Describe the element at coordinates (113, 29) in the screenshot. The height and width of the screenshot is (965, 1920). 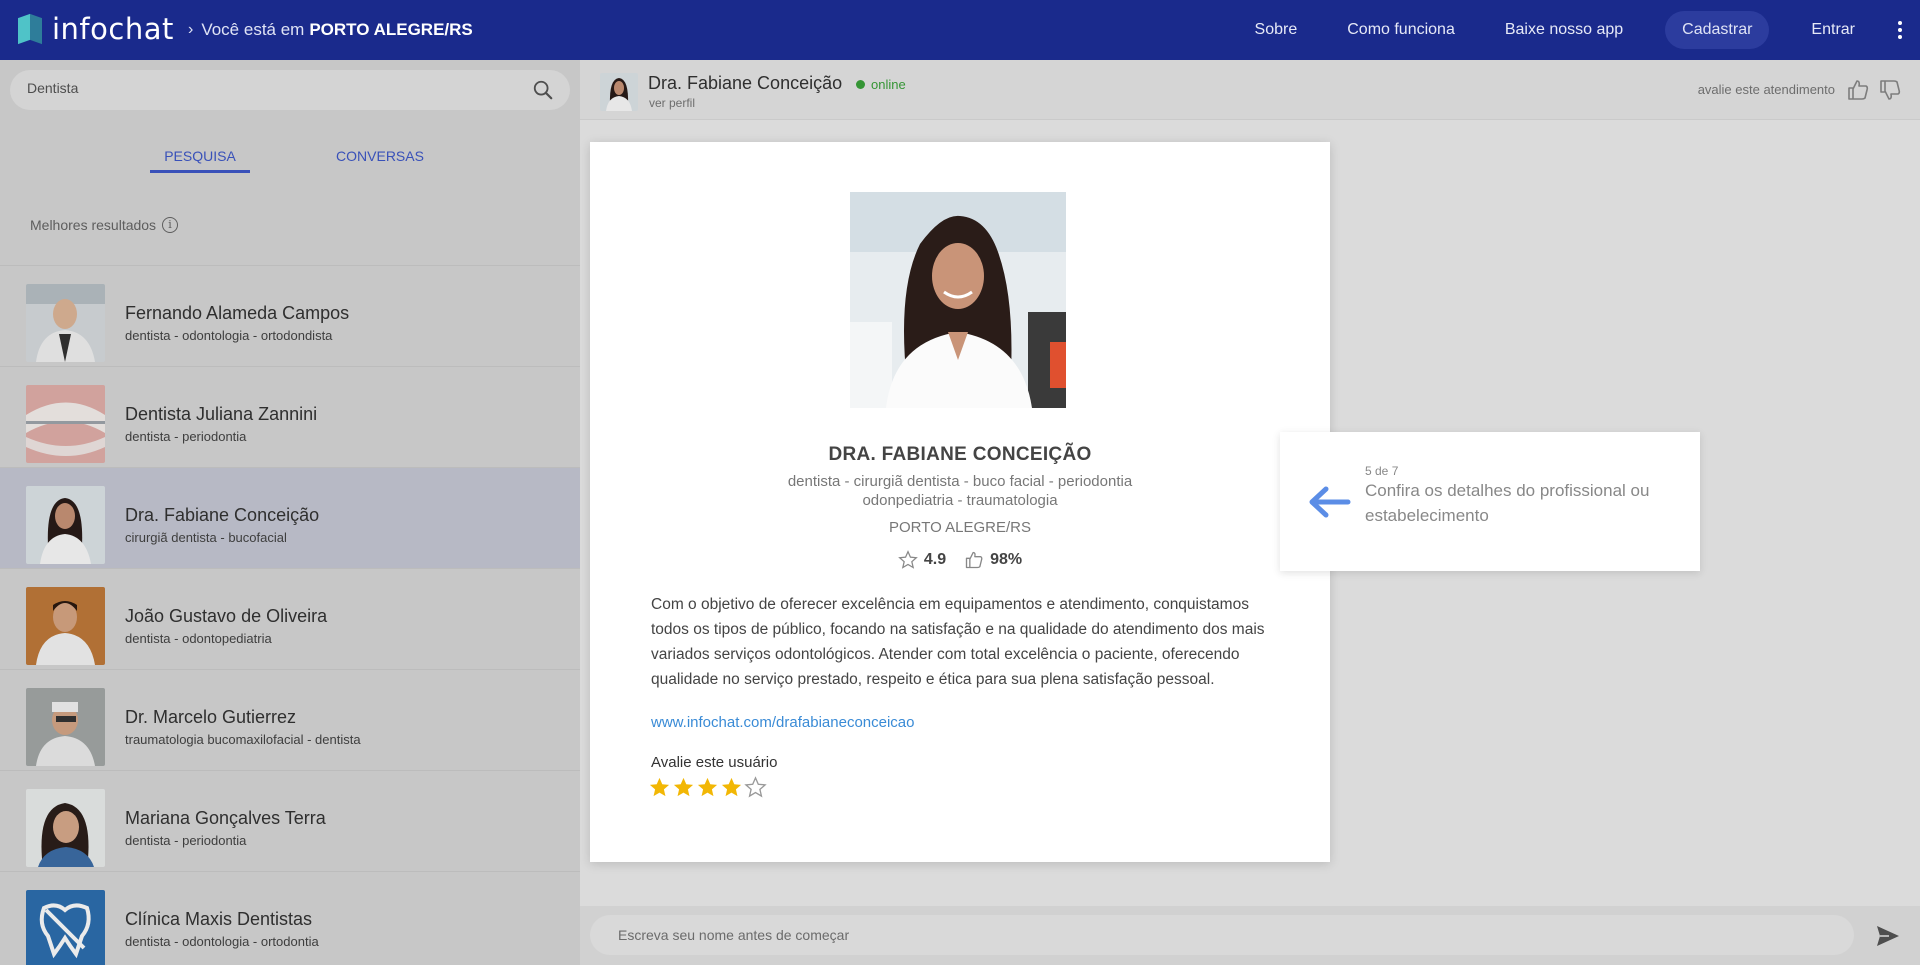
I see `logo-text: infochat` at that location.